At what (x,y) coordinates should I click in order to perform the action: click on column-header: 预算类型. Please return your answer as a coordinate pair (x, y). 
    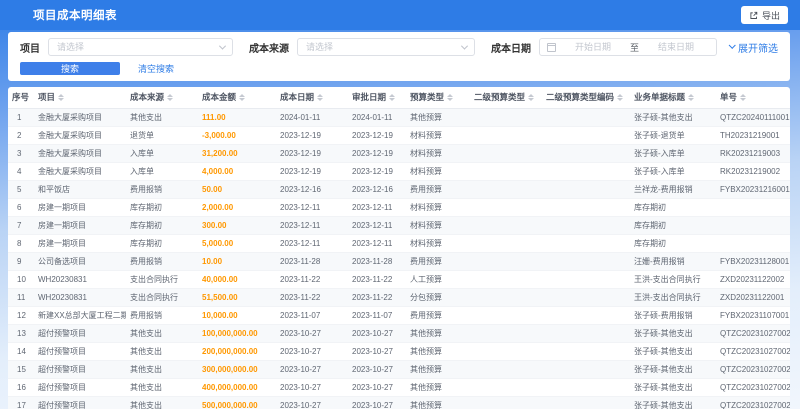
    Looking at the image, I should click on (438, 98).